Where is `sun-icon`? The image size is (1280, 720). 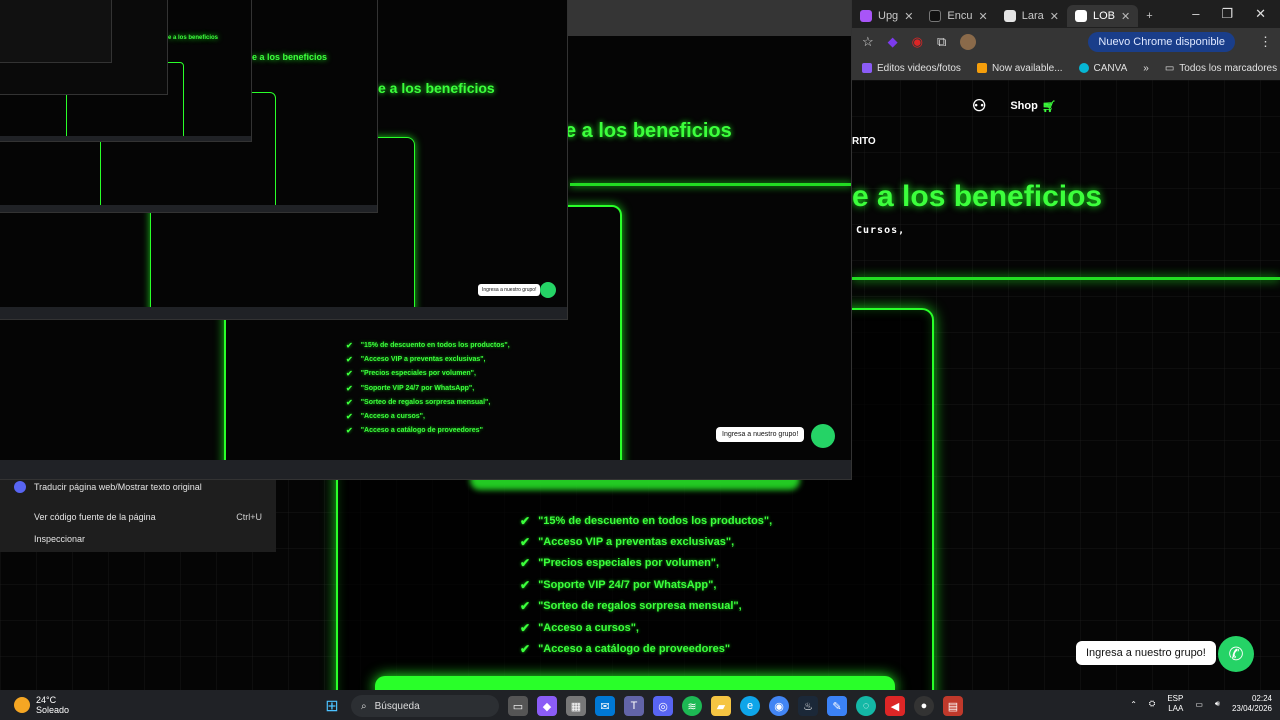
sun-icon is located at coordinates (22, 705).